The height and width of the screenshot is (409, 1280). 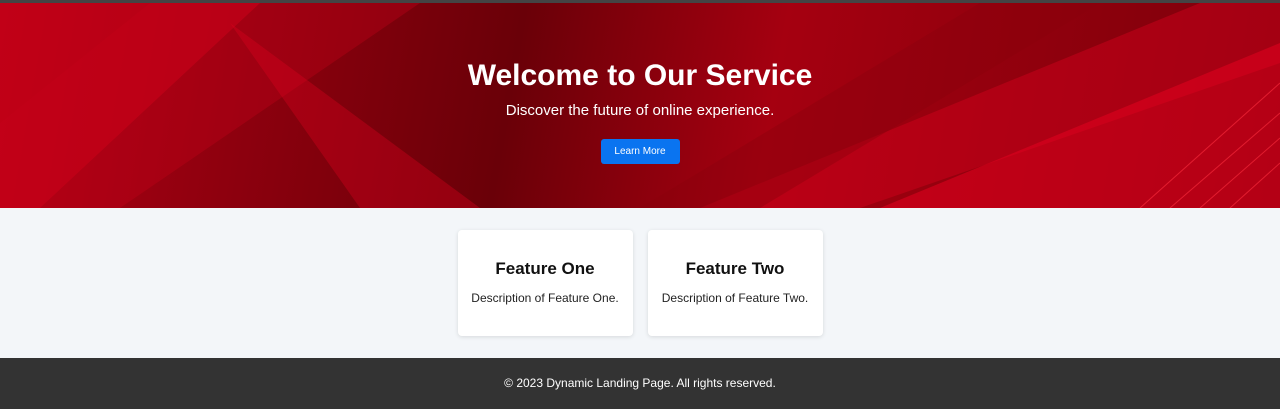 I want to click on hero-title: Welcome to Our Service, so click(x=640, y=75).